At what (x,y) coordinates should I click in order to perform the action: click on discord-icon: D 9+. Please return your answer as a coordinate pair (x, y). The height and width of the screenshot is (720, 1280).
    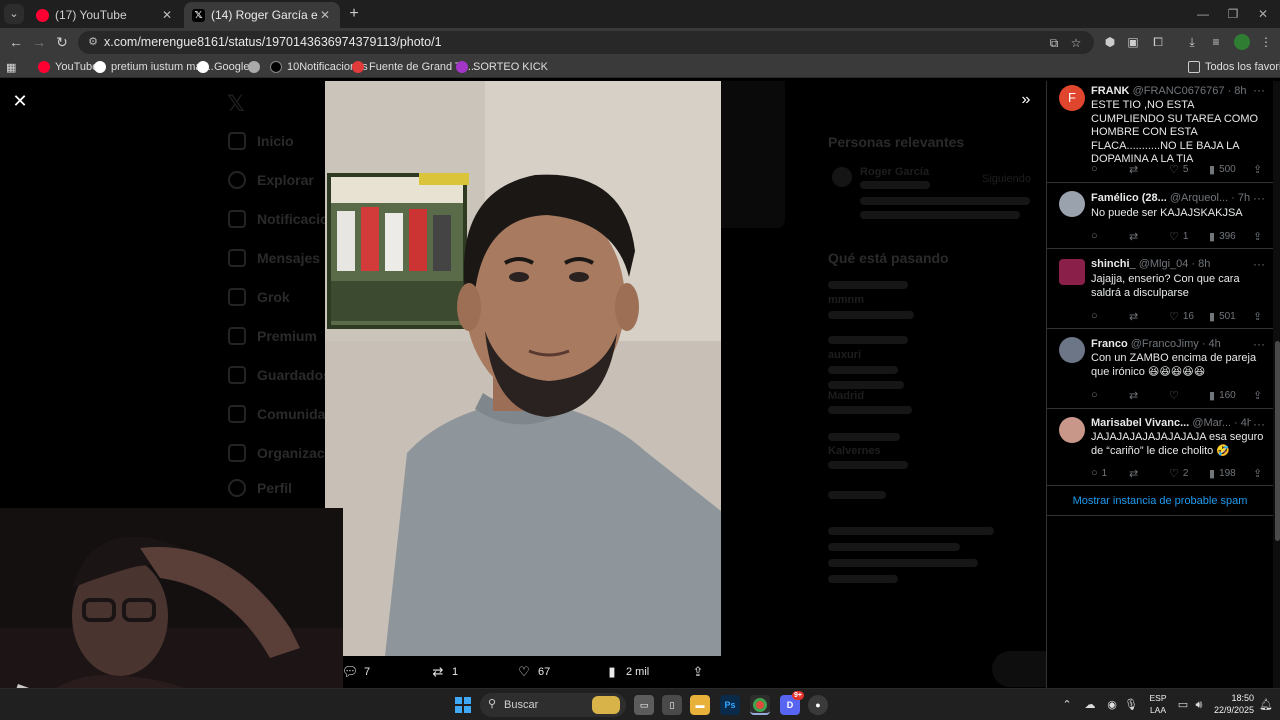
    Looking at the image, I should click on (792, 703).